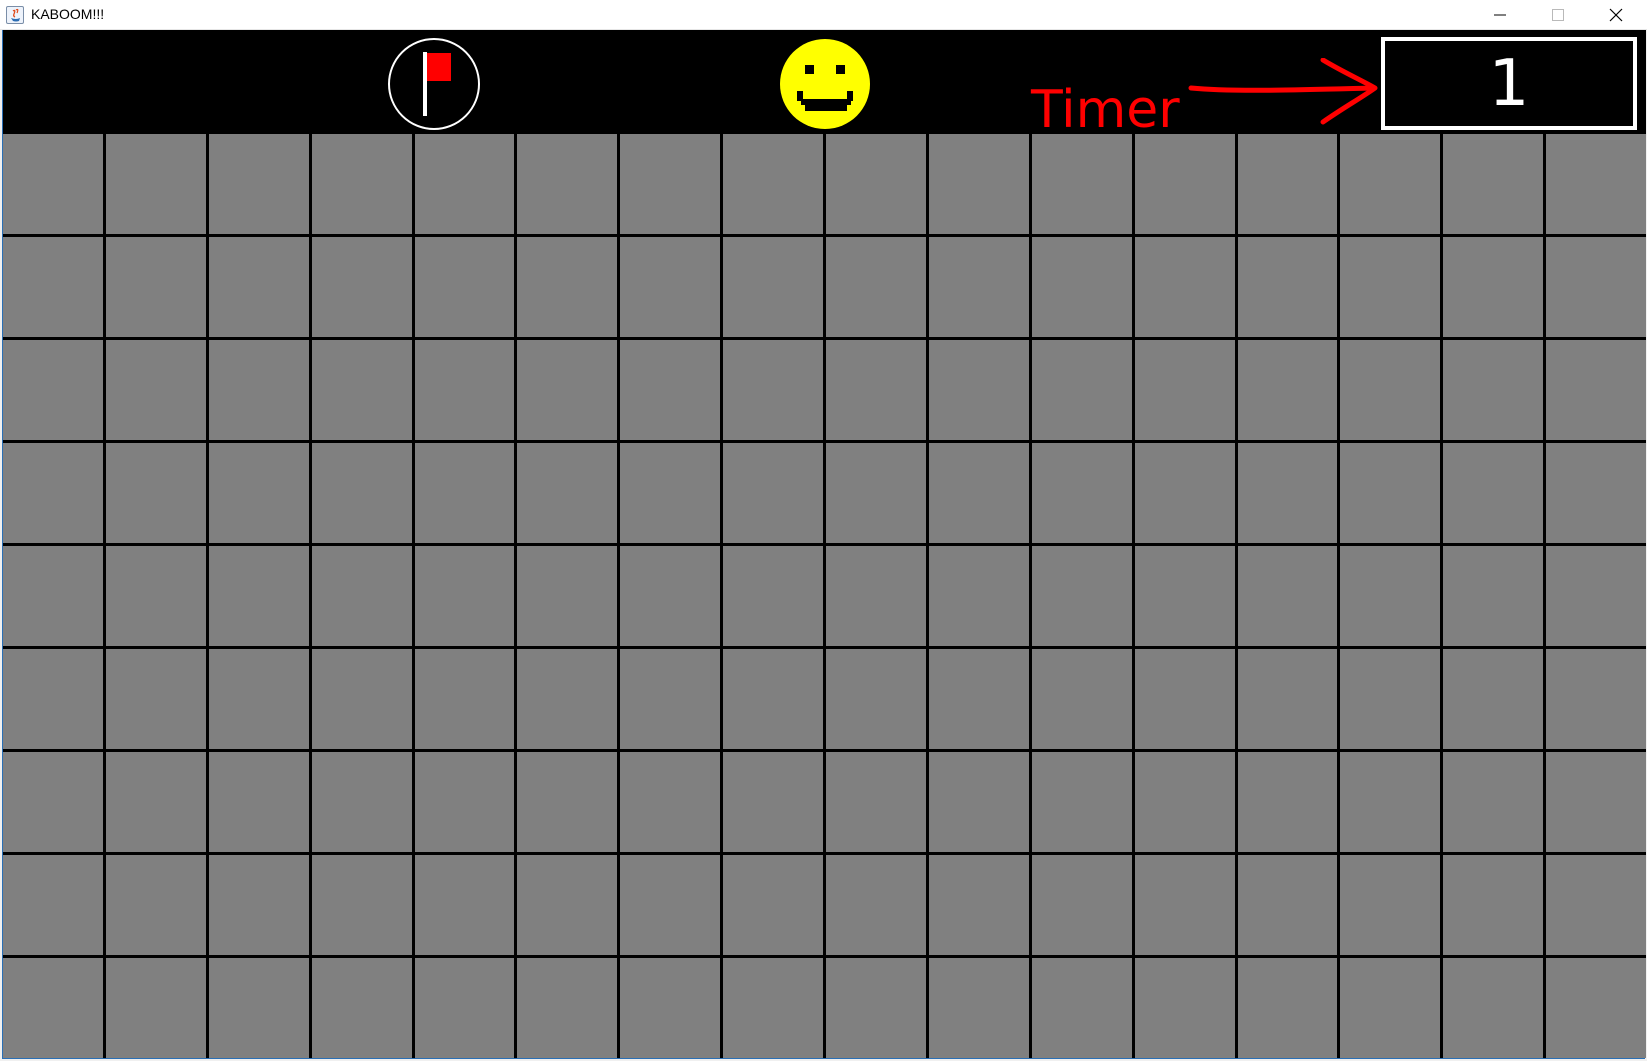 This screenshot has height=1061, width=1647. I want to click on title-bar: KABOOM!!!, so click(823, 15).